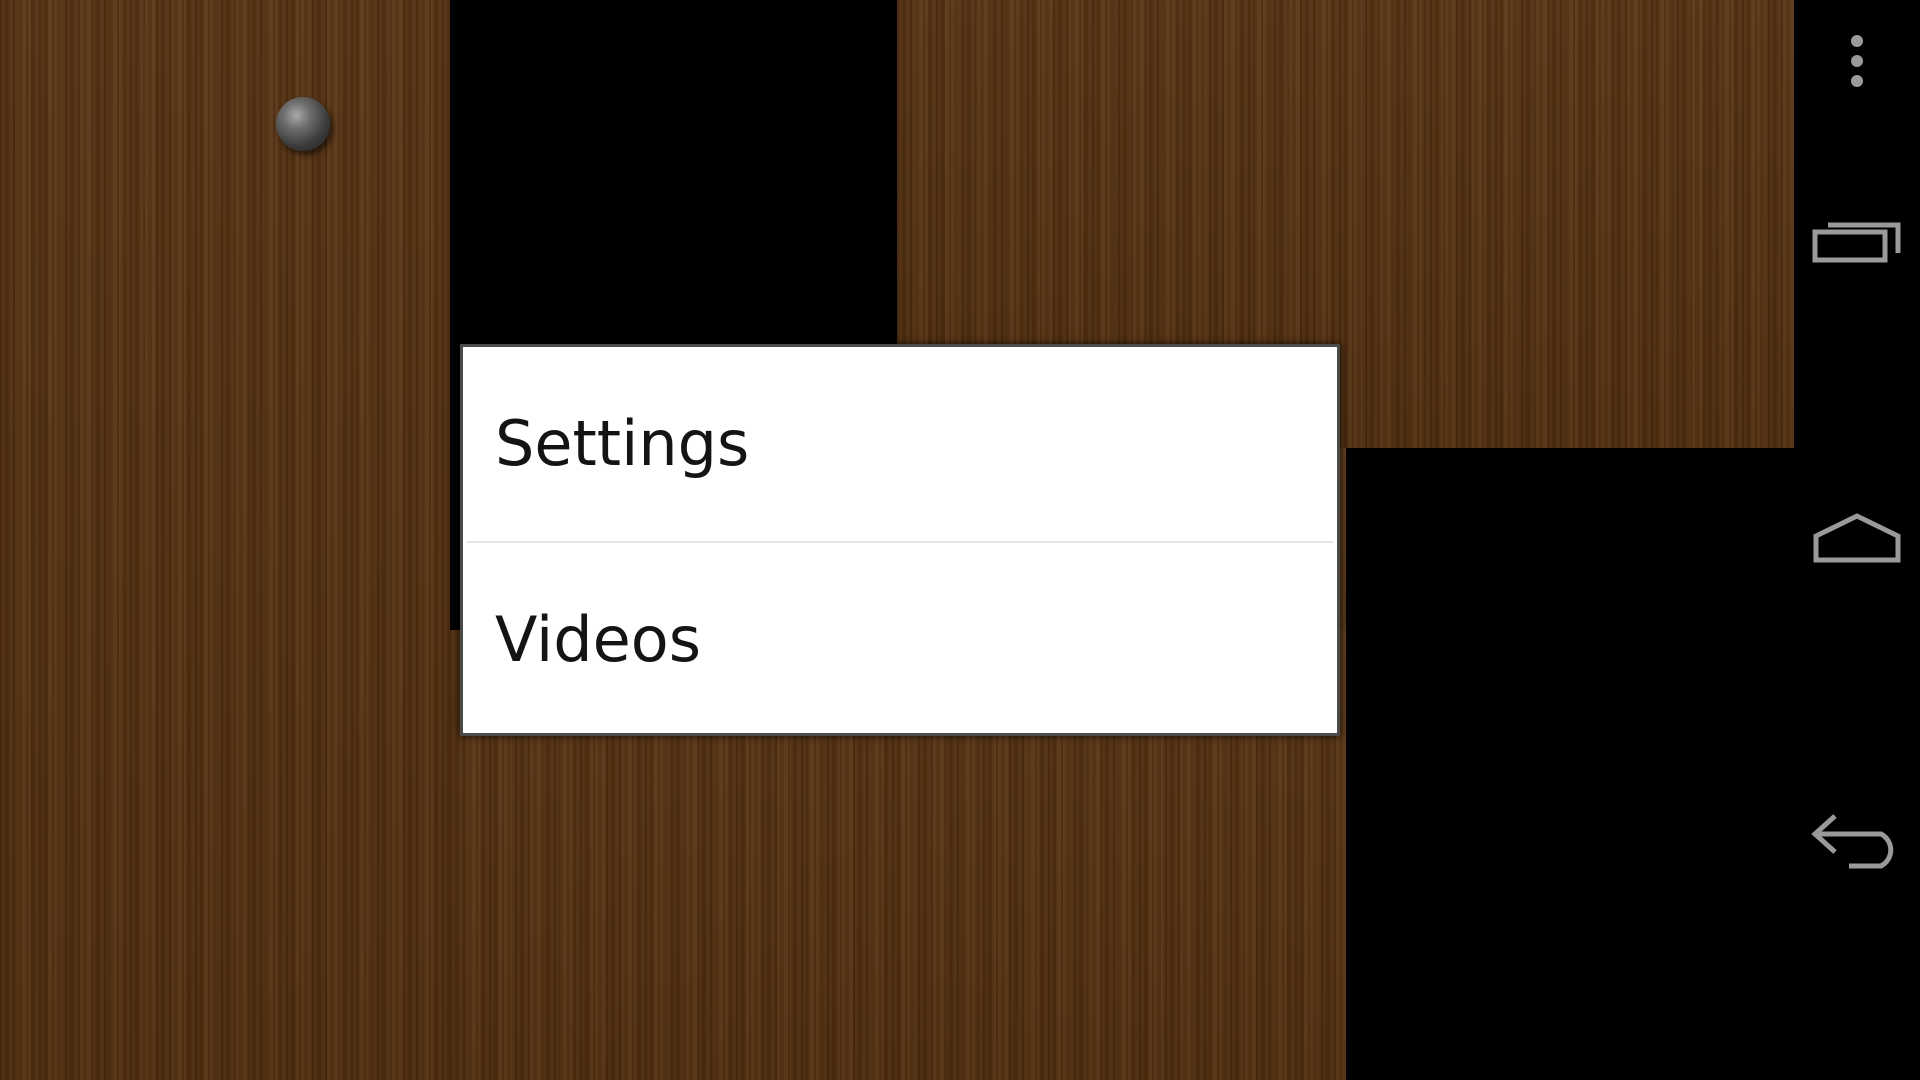  What do you see at coordinates (1570, 764) in the screenshot?
I see `hole-right` at bounding box center [1570, 764].